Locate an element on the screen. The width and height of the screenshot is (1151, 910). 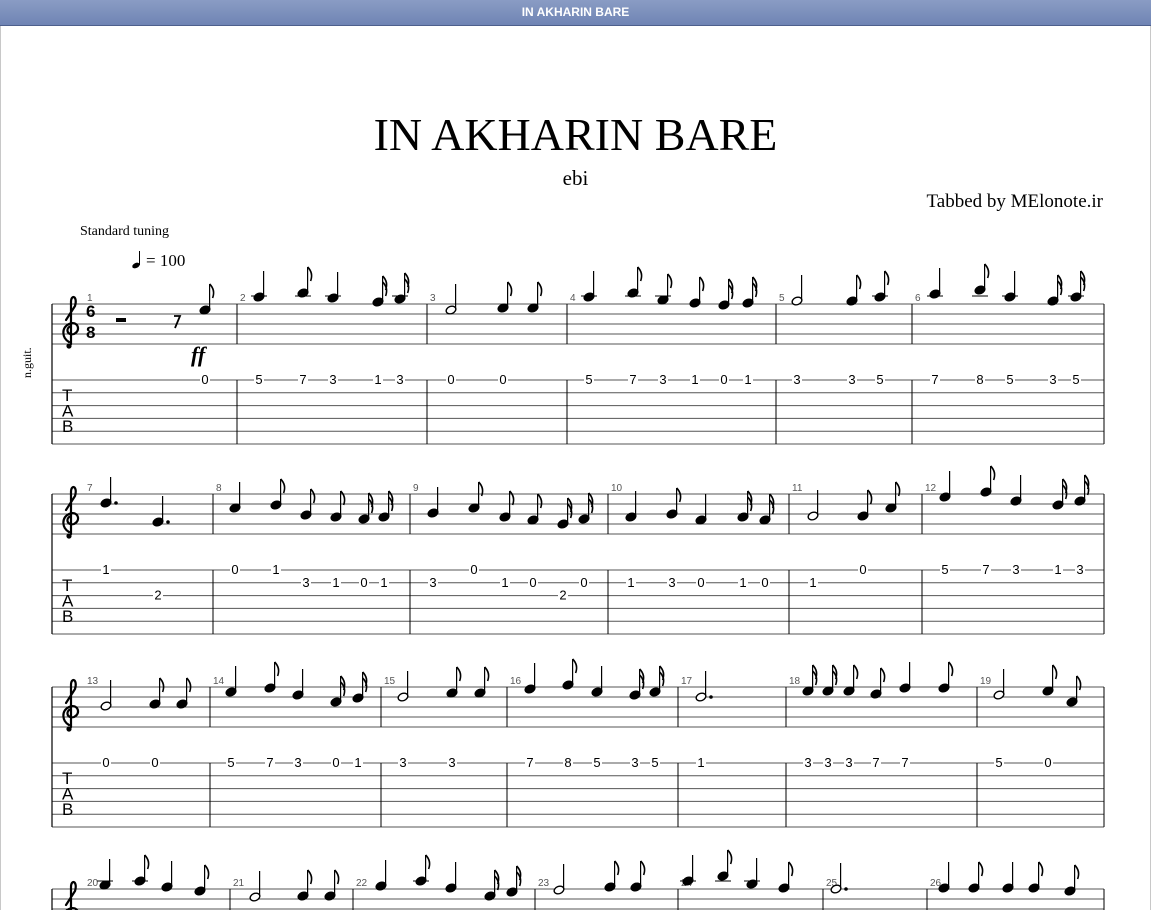
measure-number: 5 is located at coordinates (782, 298).